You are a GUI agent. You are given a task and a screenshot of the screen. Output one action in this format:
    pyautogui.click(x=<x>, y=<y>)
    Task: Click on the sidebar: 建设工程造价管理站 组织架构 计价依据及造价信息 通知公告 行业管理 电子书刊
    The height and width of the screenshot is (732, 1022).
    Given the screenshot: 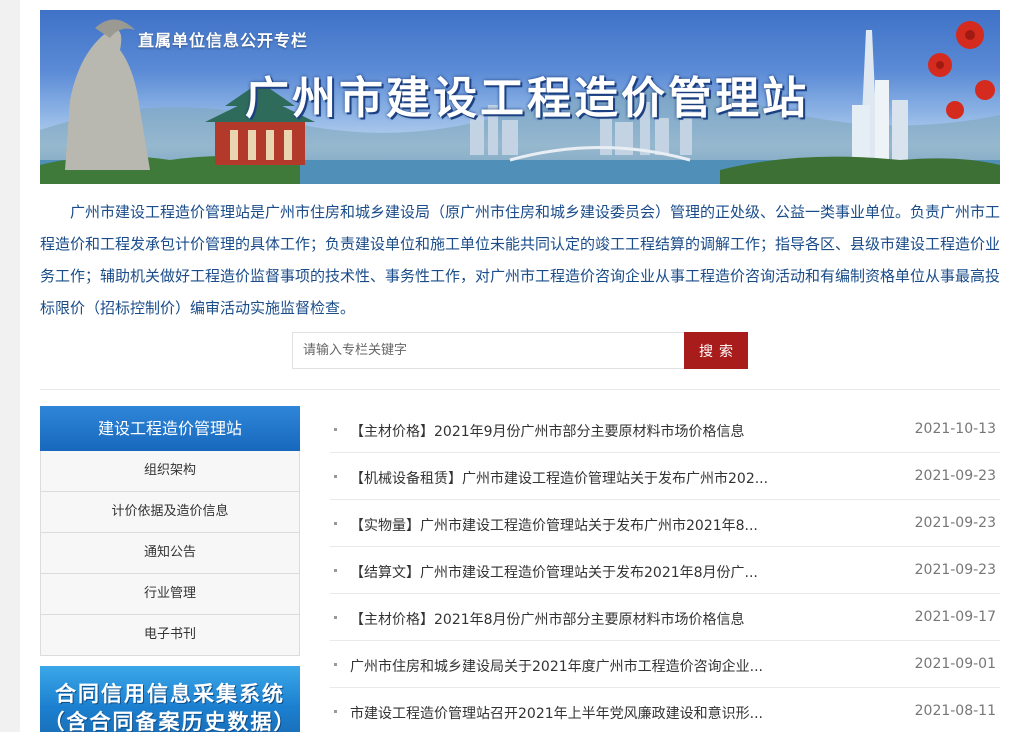 What is the action you would take?
    pyautogui.click(x=170, y=531)
    